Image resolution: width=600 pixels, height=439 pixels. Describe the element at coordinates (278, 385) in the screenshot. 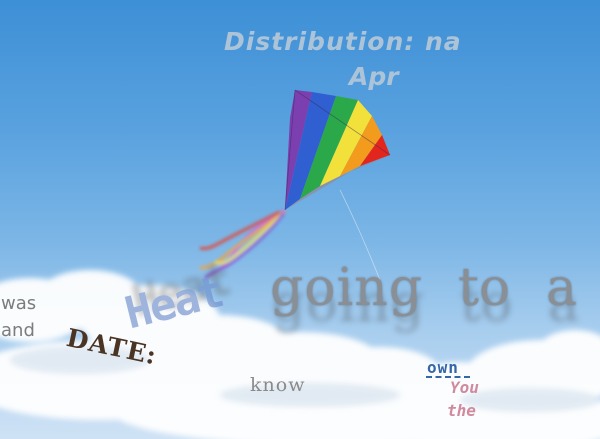

I see `know-text: know` at that location.